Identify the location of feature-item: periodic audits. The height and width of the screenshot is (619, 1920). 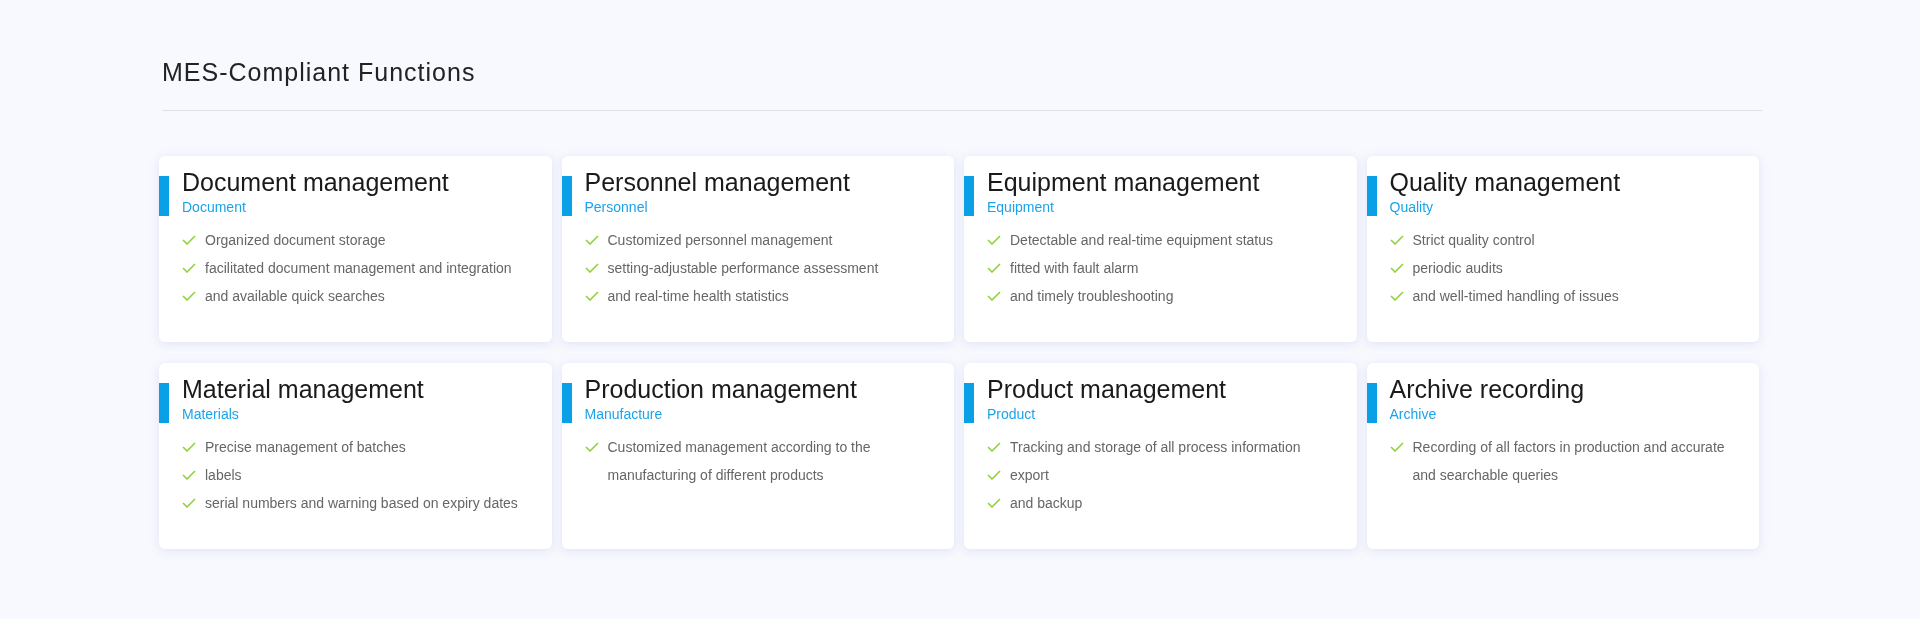
(1457, 268).